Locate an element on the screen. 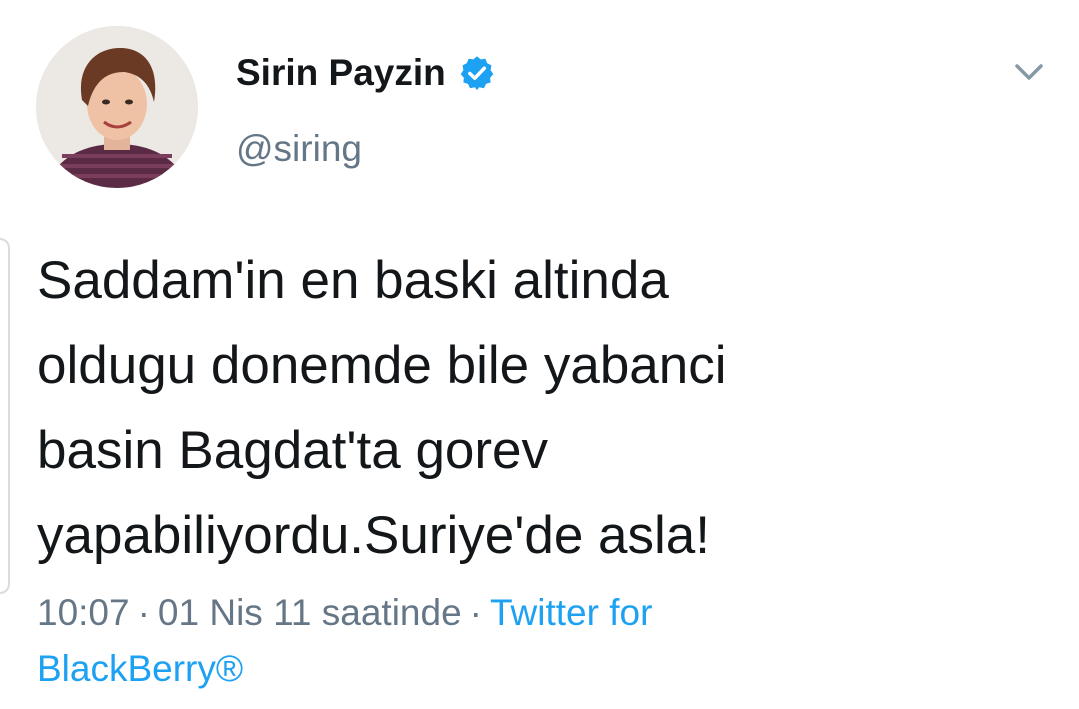 This screenshot has height=709, width=1079. profile-photo-icon is located at coordinates (117, 107).